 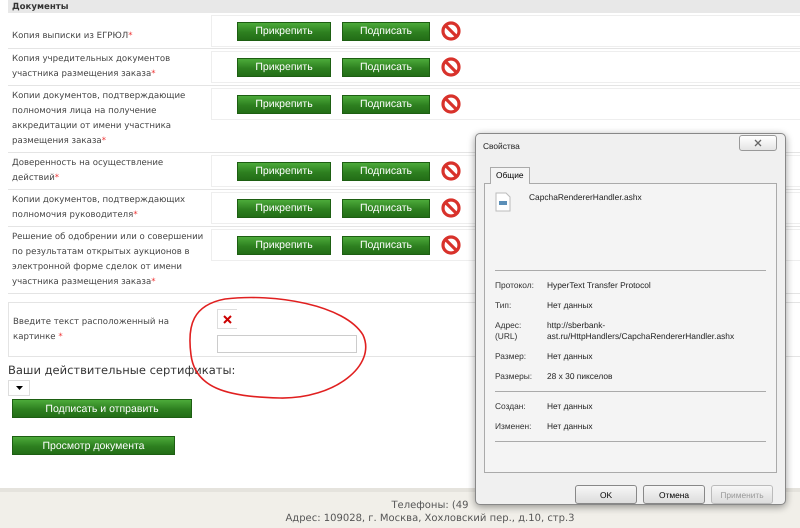 What do you see at coordinates (585, 198) in the screenshot?
I see `file-name: CapchaRendererHandler.ashx` at bounding box center [585, 198].